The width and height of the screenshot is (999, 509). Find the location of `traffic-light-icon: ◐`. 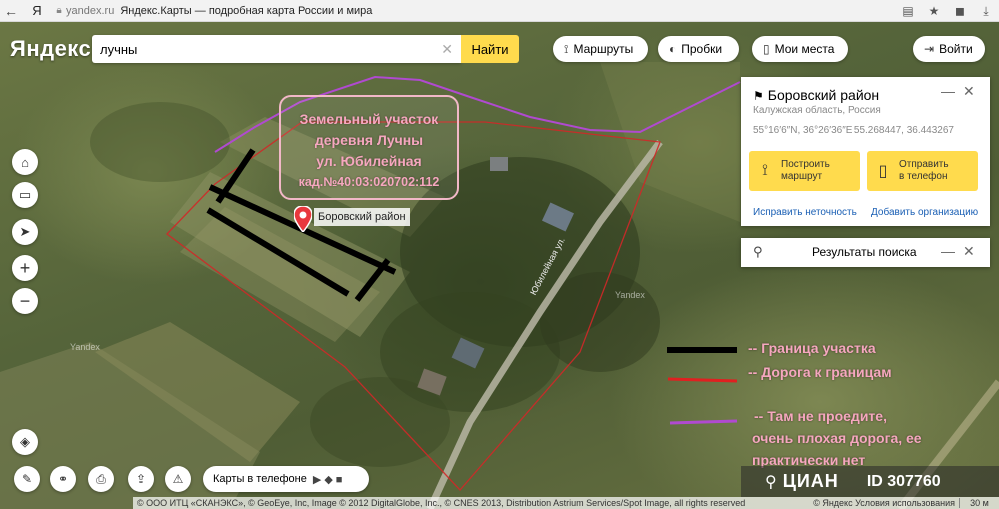

traffic-light-icon: ◐ is located at coordinates (673, 49).